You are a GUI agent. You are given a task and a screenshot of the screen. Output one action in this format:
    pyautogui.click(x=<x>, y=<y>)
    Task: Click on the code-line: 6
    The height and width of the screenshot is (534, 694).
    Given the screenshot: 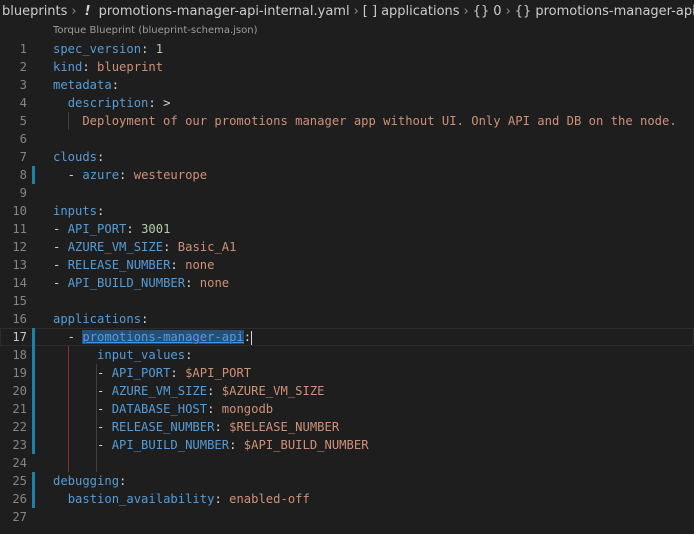 What is the action you would take?
    pyautogui.click(x=347, y=139)
    